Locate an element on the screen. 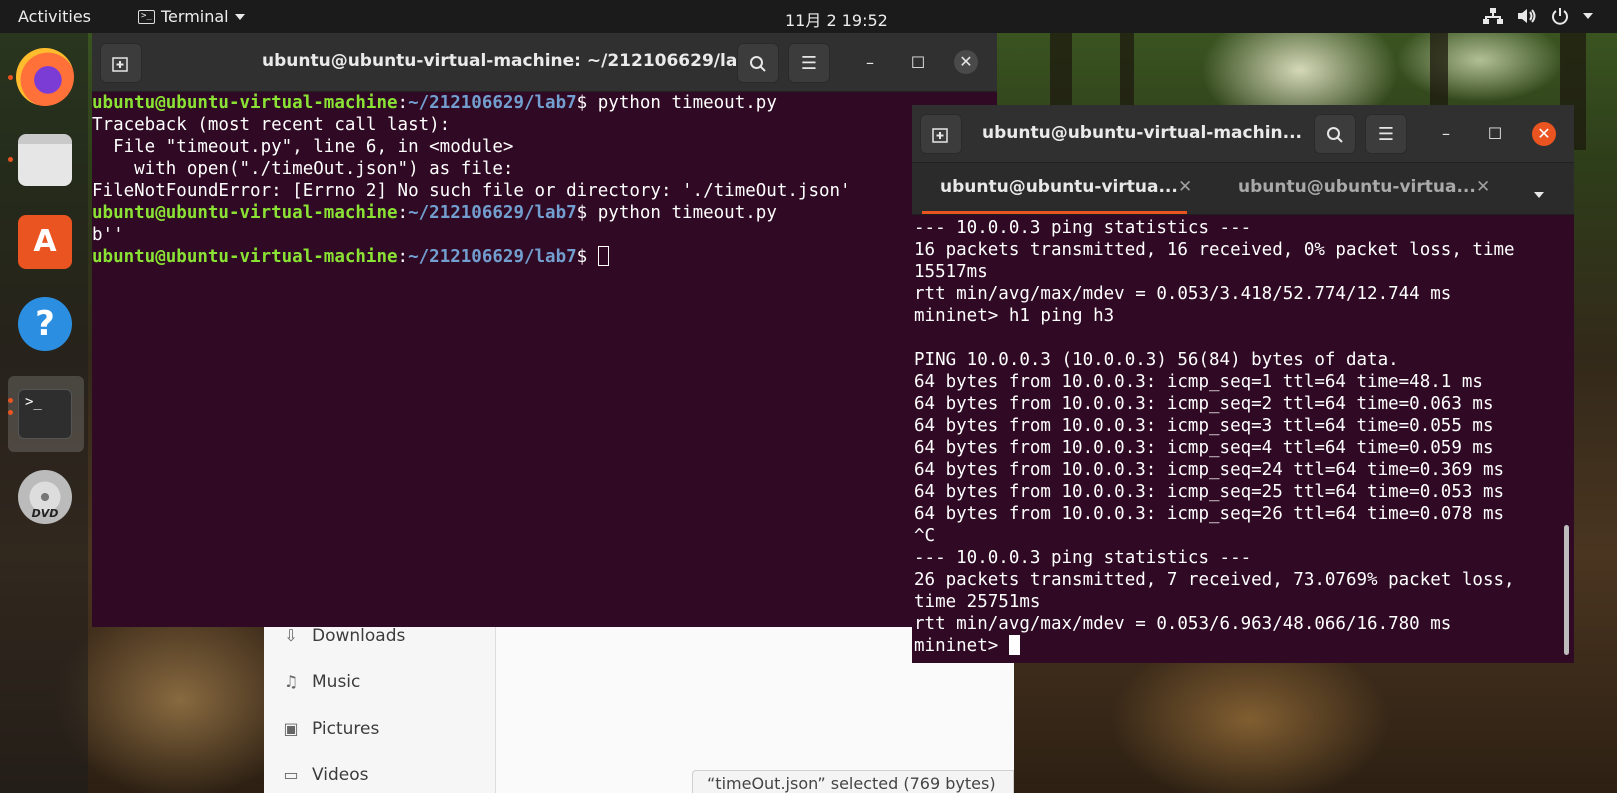 The width and height of the screenshot is (1617, 793). close-icon: ✕ is located at coordinates (1544, 133).